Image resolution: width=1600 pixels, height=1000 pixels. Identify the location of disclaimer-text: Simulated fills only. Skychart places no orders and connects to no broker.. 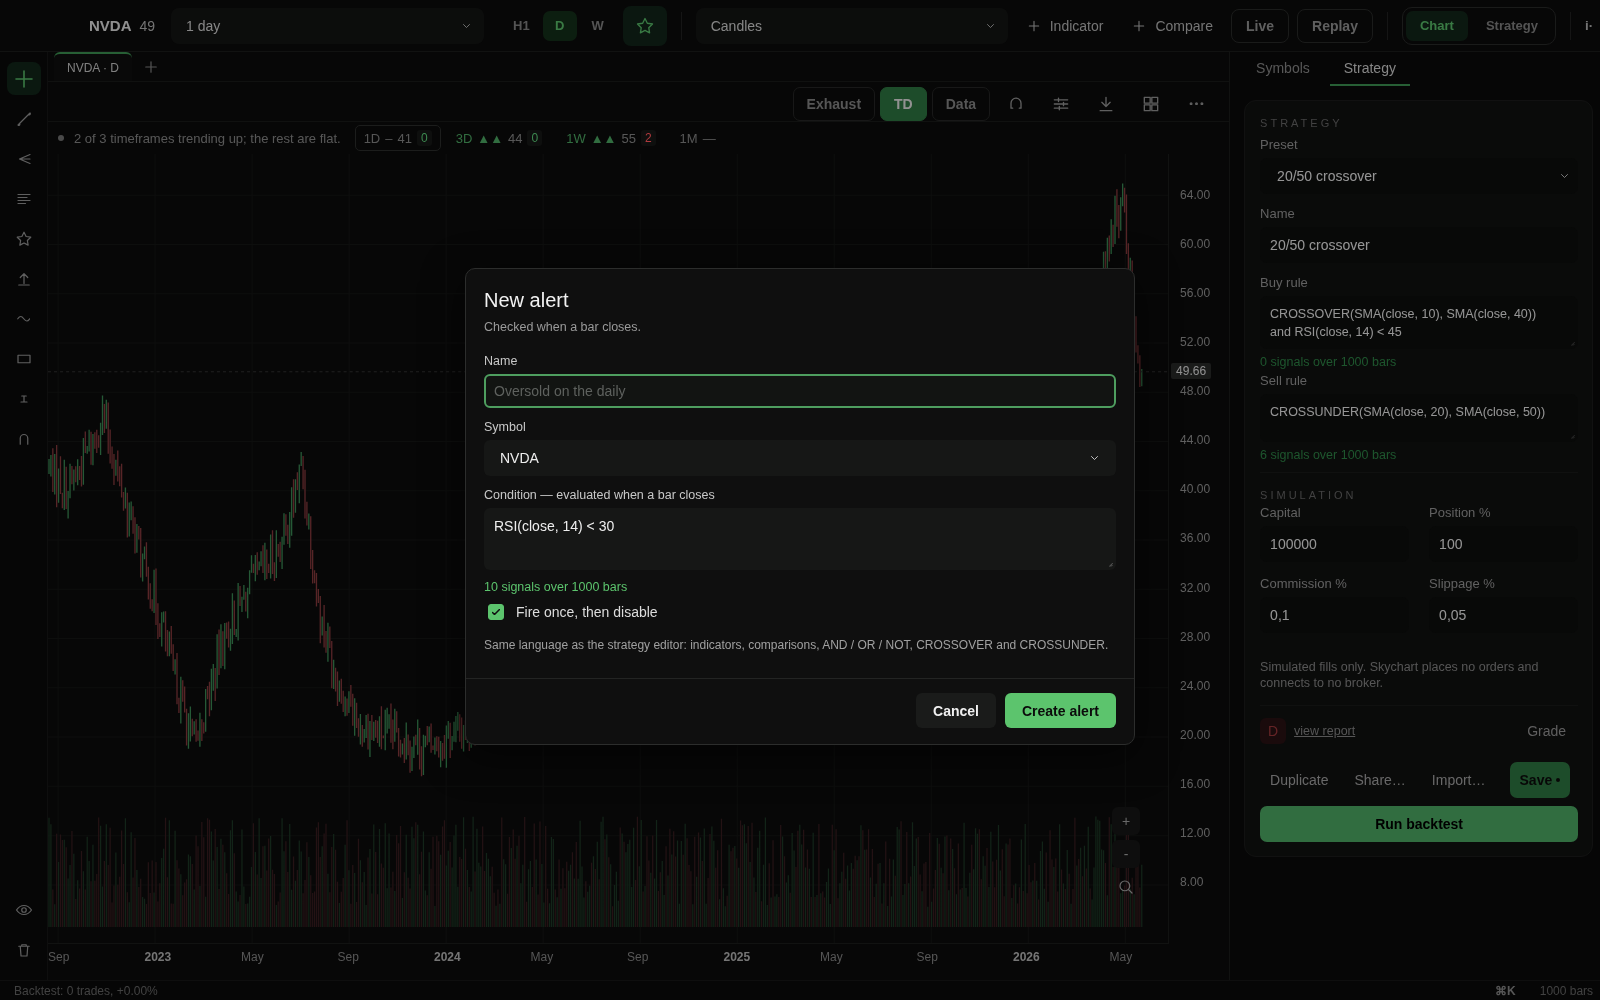
(1400, 675).